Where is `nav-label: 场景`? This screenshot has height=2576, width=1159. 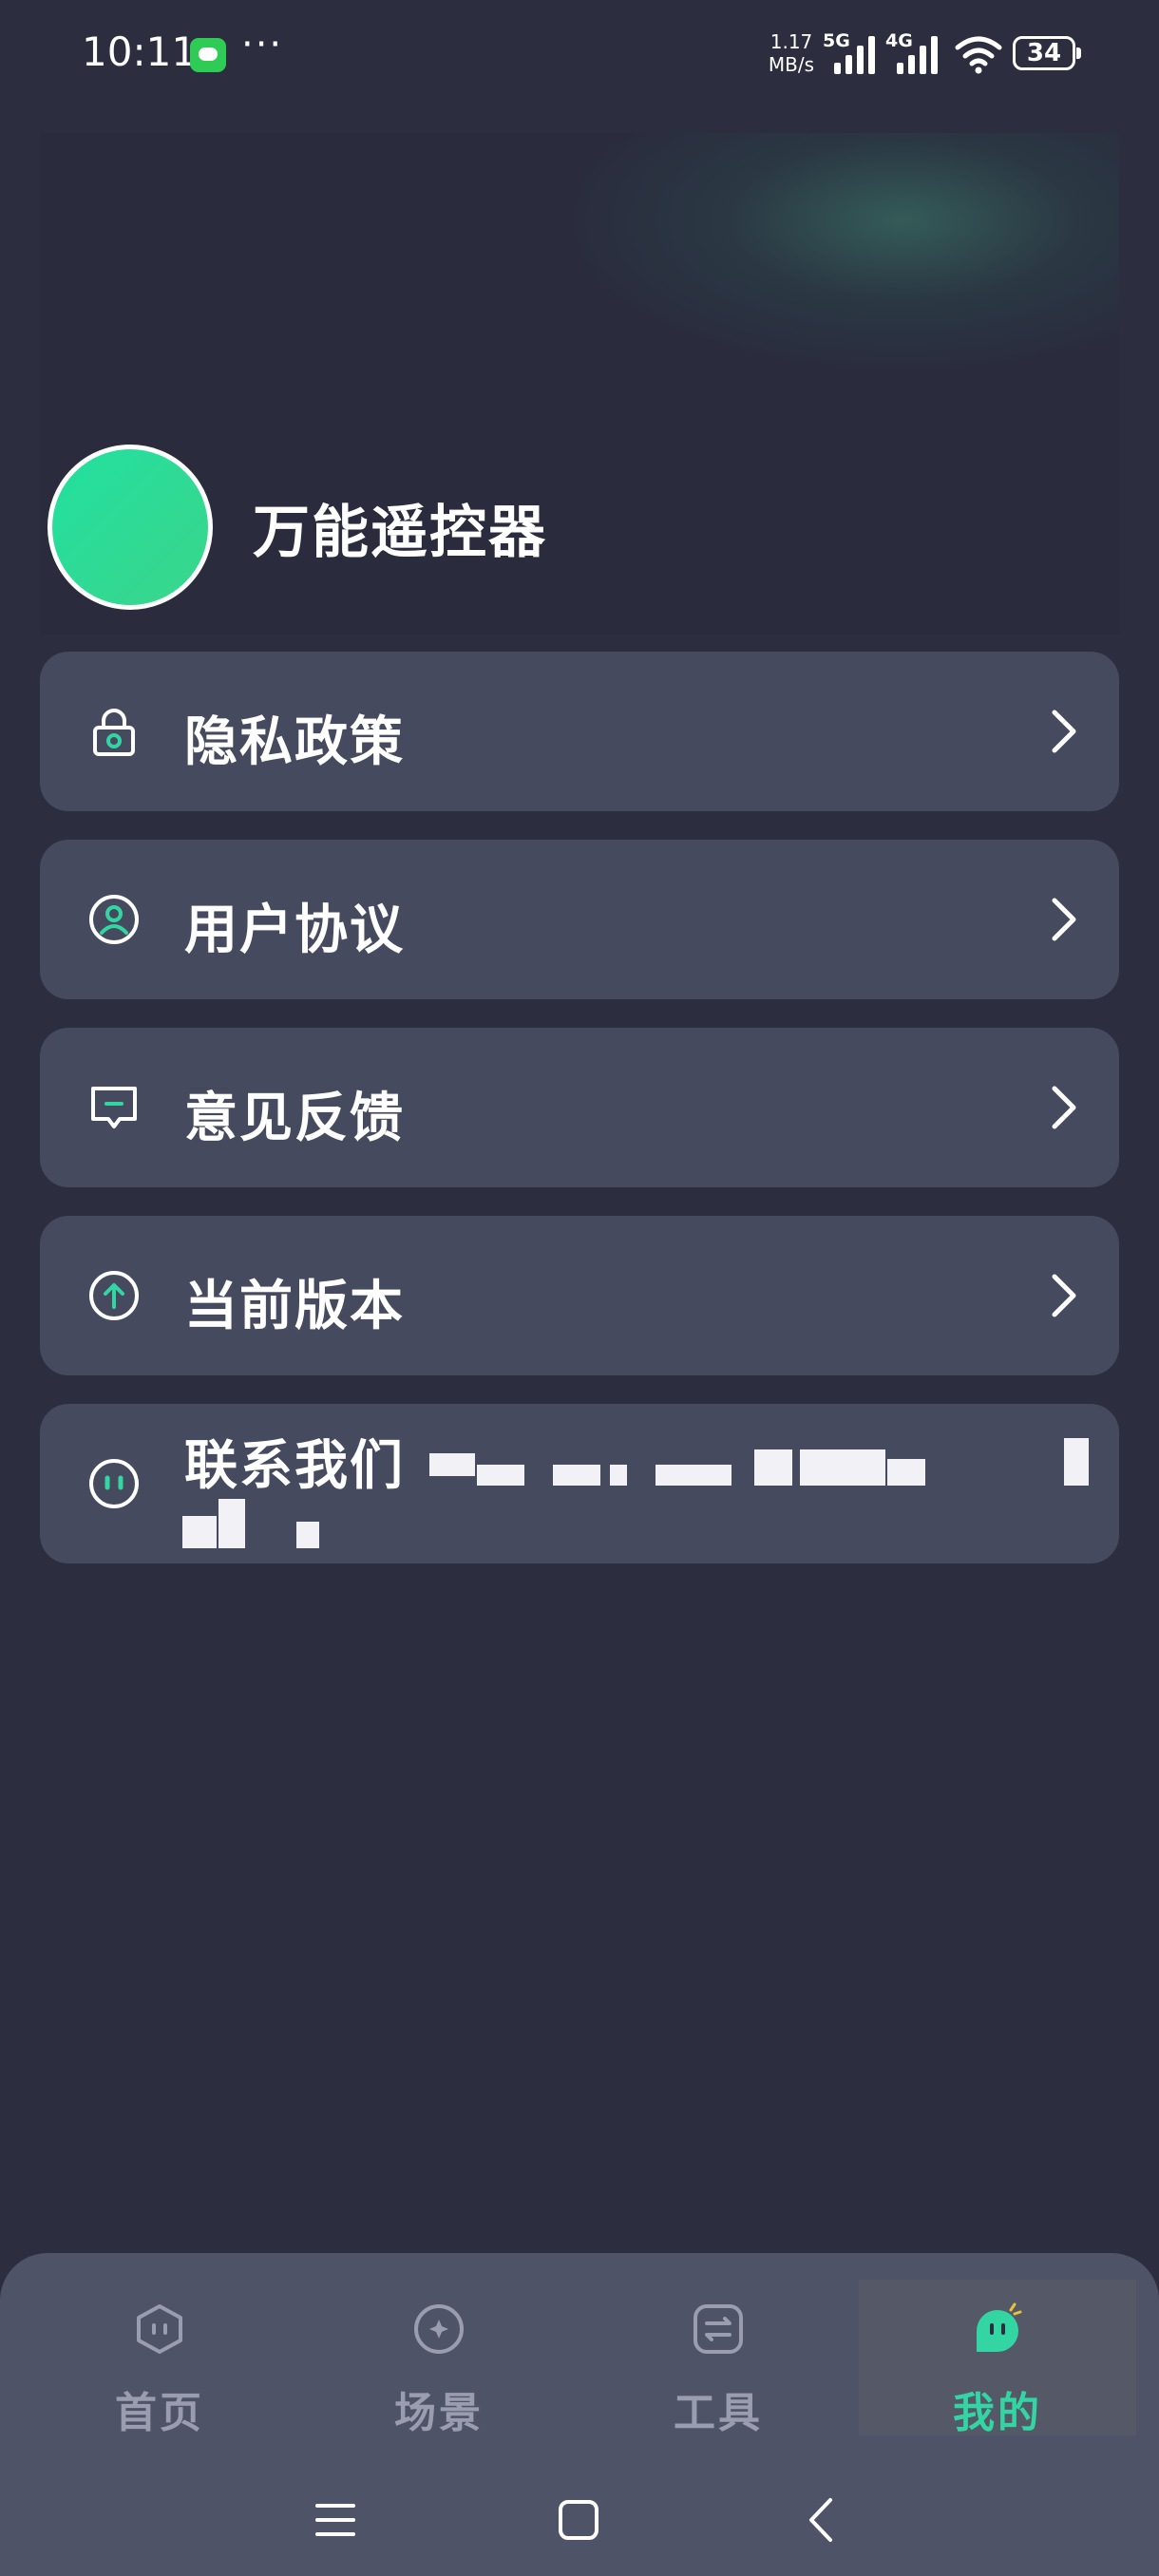 nav-label: 场景 is located at coordinates (439, 2413).